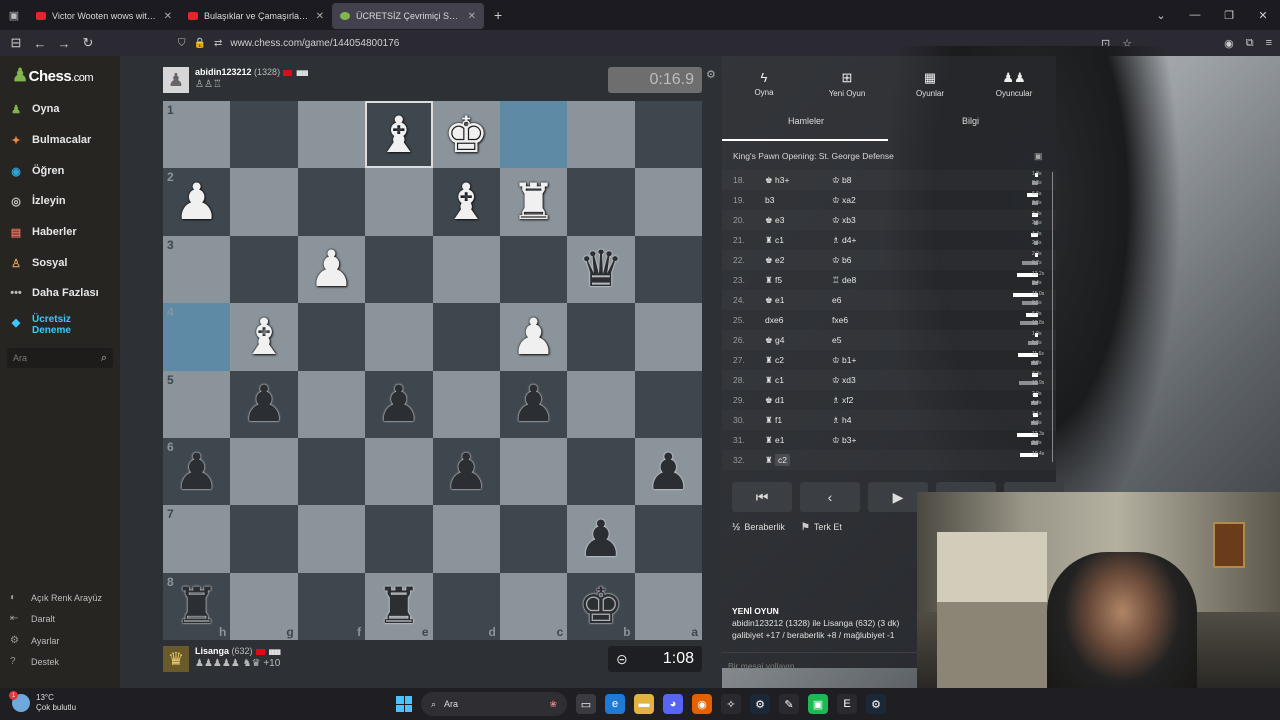 Image resolution: width=1280 pixels, height=720 pixels. I want to click on sidebar-item-more: ••• Daha Fazlası, so click(53, 293).